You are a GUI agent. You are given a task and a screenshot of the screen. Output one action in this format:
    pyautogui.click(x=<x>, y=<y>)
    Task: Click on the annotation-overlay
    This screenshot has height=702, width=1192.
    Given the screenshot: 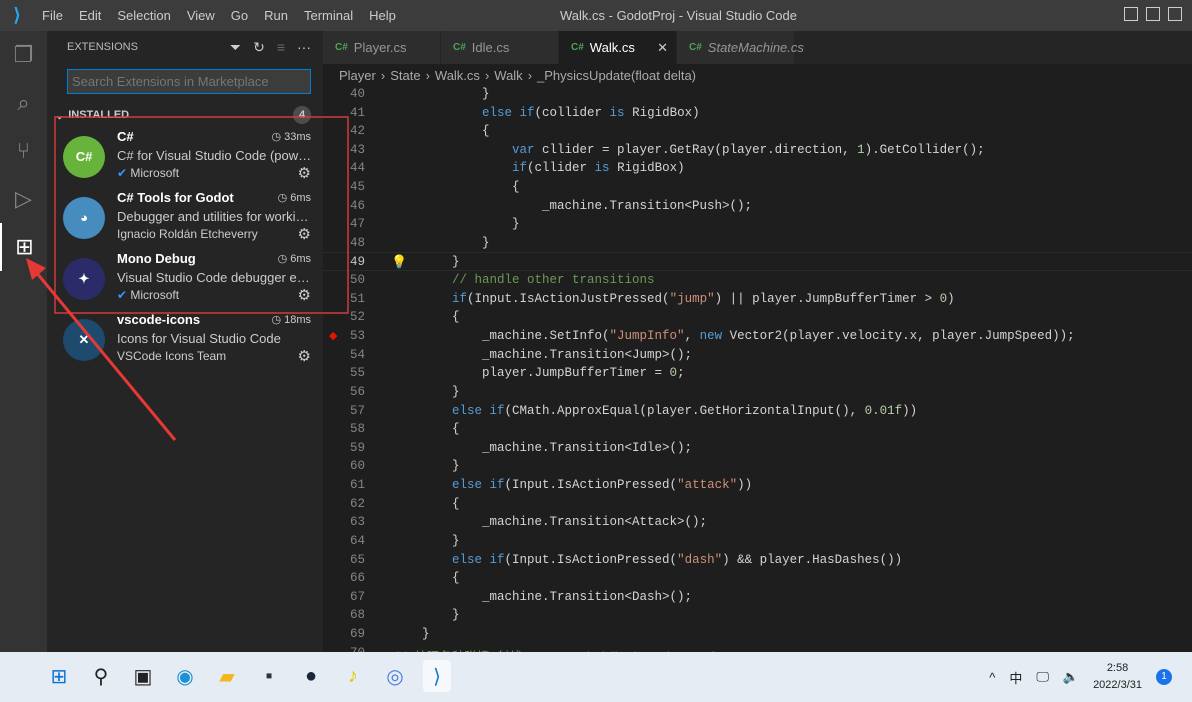 What is the action you would take?
    pyautogui.click(x=187, y=278)
    